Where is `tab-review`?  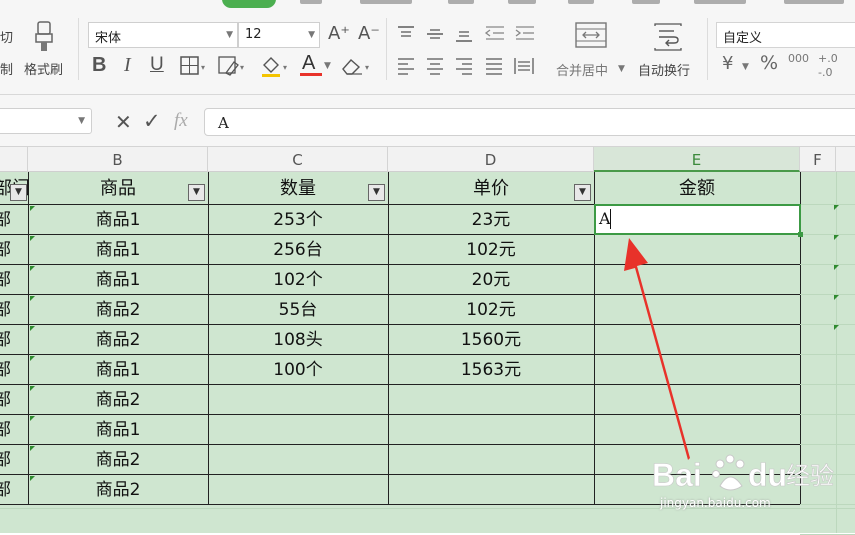 tab-review is located at coordinates (581, 2).